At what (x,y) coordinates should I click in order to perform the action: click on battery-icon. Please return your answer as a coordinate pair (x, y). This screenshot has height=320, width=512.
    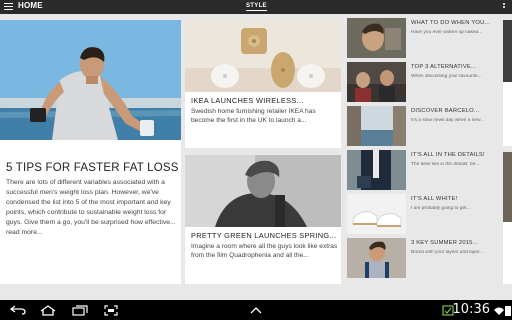
    Looking at the image, I should click on (508, 311).